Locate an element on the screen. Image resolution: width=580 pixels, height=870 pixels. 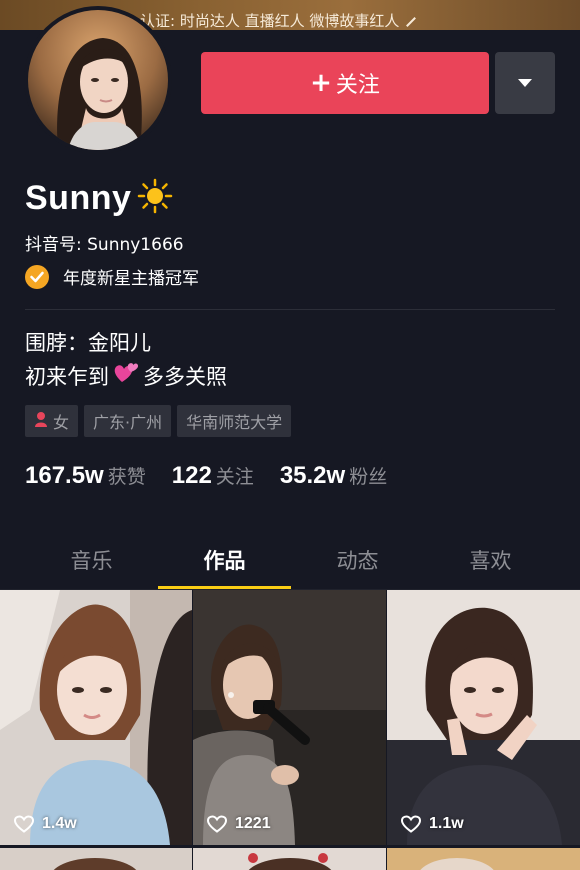
divider is located at coordinates (290, 309).